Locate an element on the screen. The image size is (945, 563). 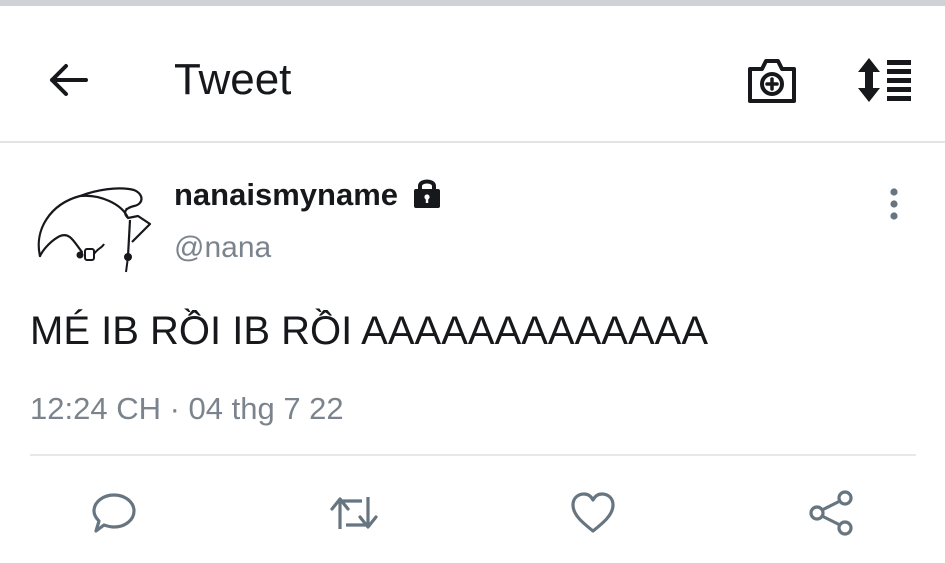
tweet-text: MÉ IB RỒI IB RỒI AAAAAAAAAAAAA is located at coordinates (369, 331).